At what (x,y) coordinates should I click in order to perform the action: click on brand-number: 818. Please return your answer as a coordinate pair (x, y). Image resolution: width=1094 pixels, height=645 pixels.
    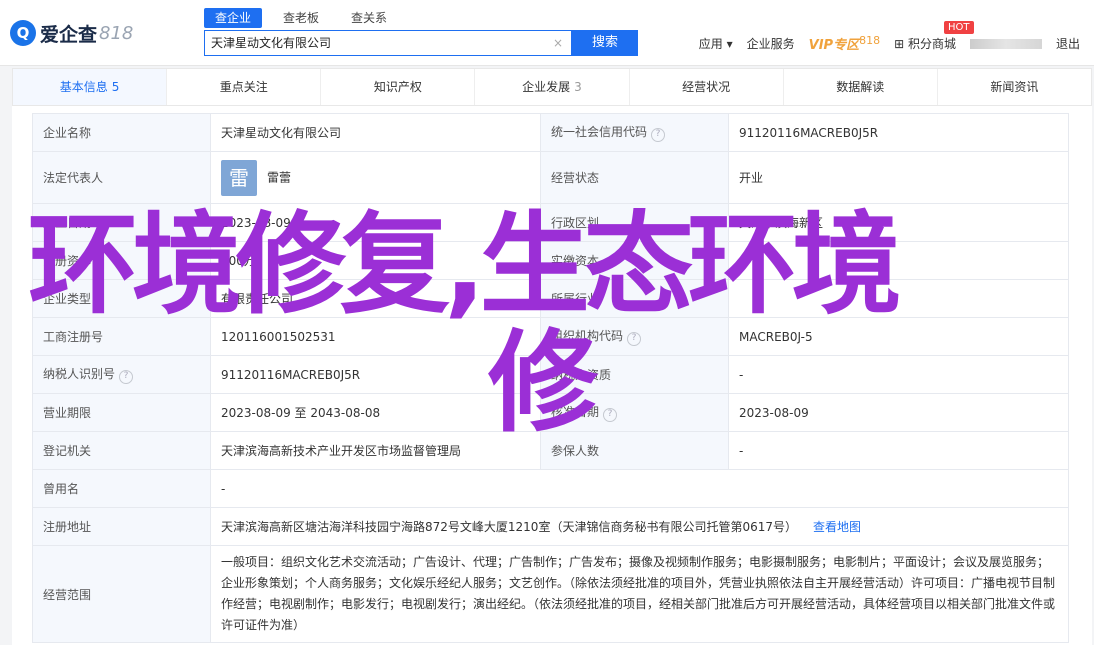
    Looking at the image, I should click on (116, 33).